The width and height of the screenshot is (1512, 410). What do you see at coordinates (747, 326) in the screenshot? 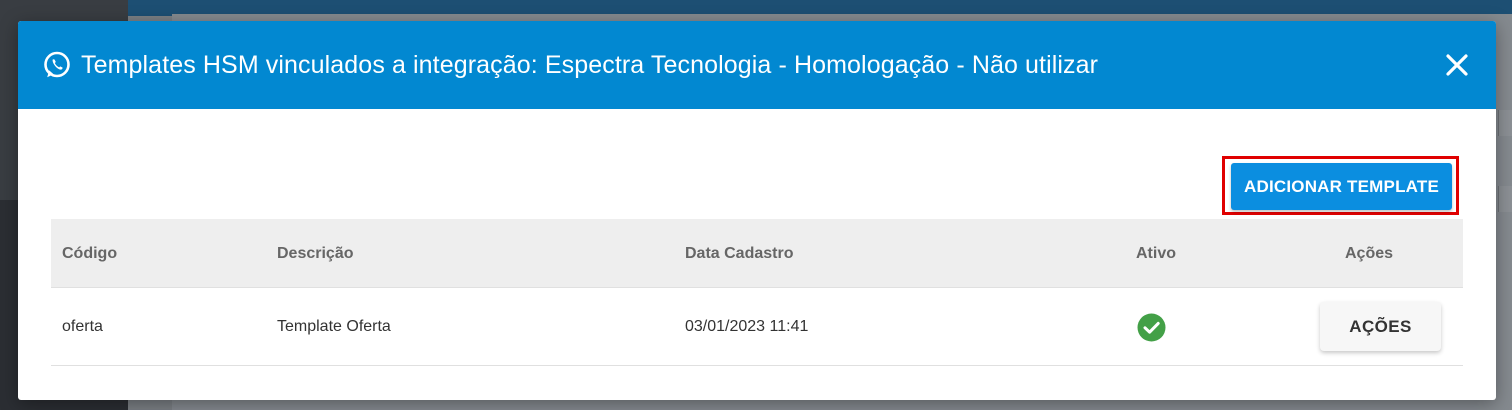
I see `cell-data-cadastro: 03/01/2023 11:41` at bounding box center [747, 326].